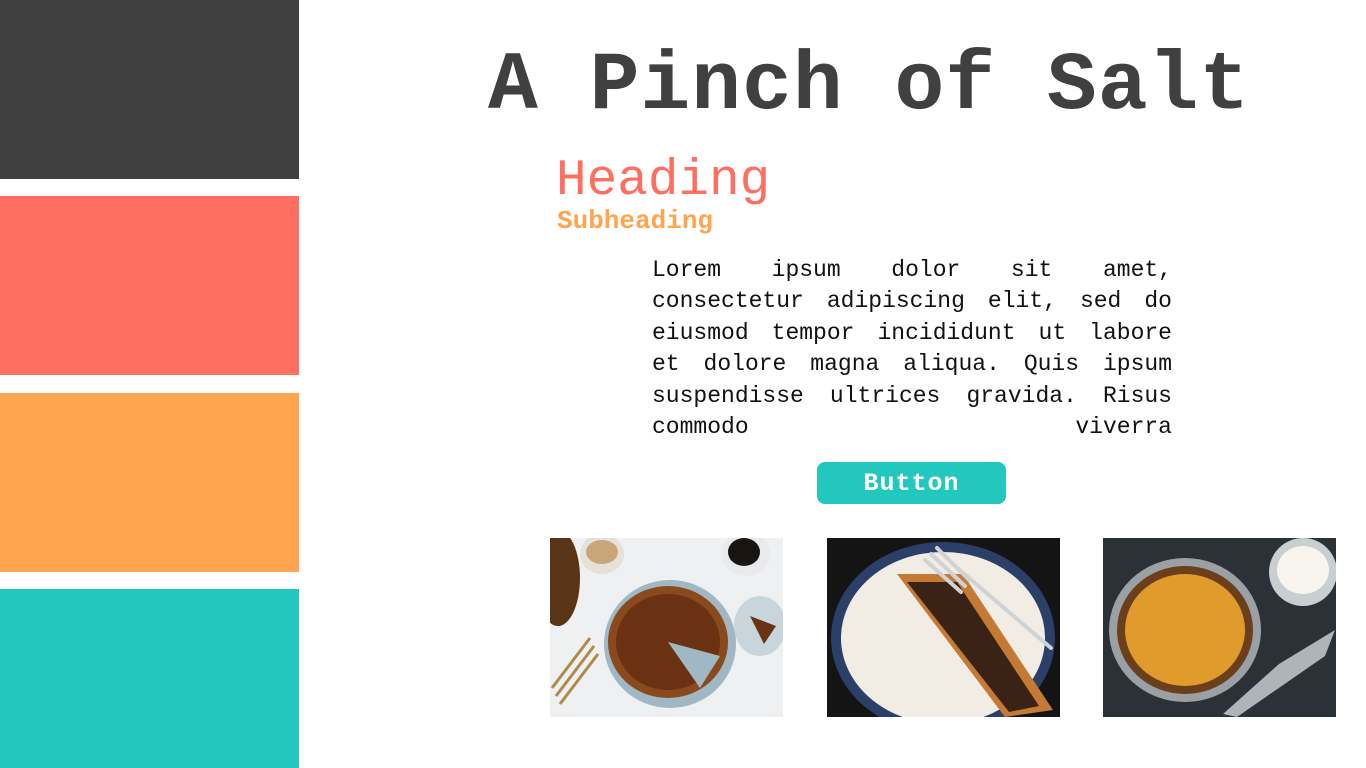 This screenshot has height=768, width=1366. Describe the element at coordinates (149, 678) in the screenshot. I see `color-swatch-teal` at that location.